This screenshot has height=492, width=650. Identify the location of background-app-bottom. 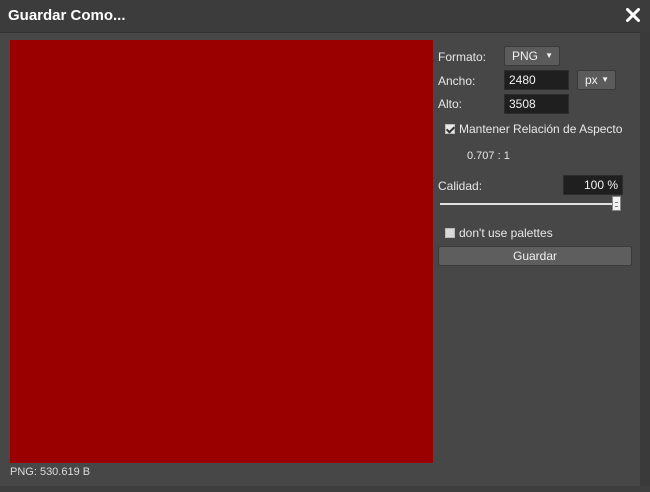
(325, 489).